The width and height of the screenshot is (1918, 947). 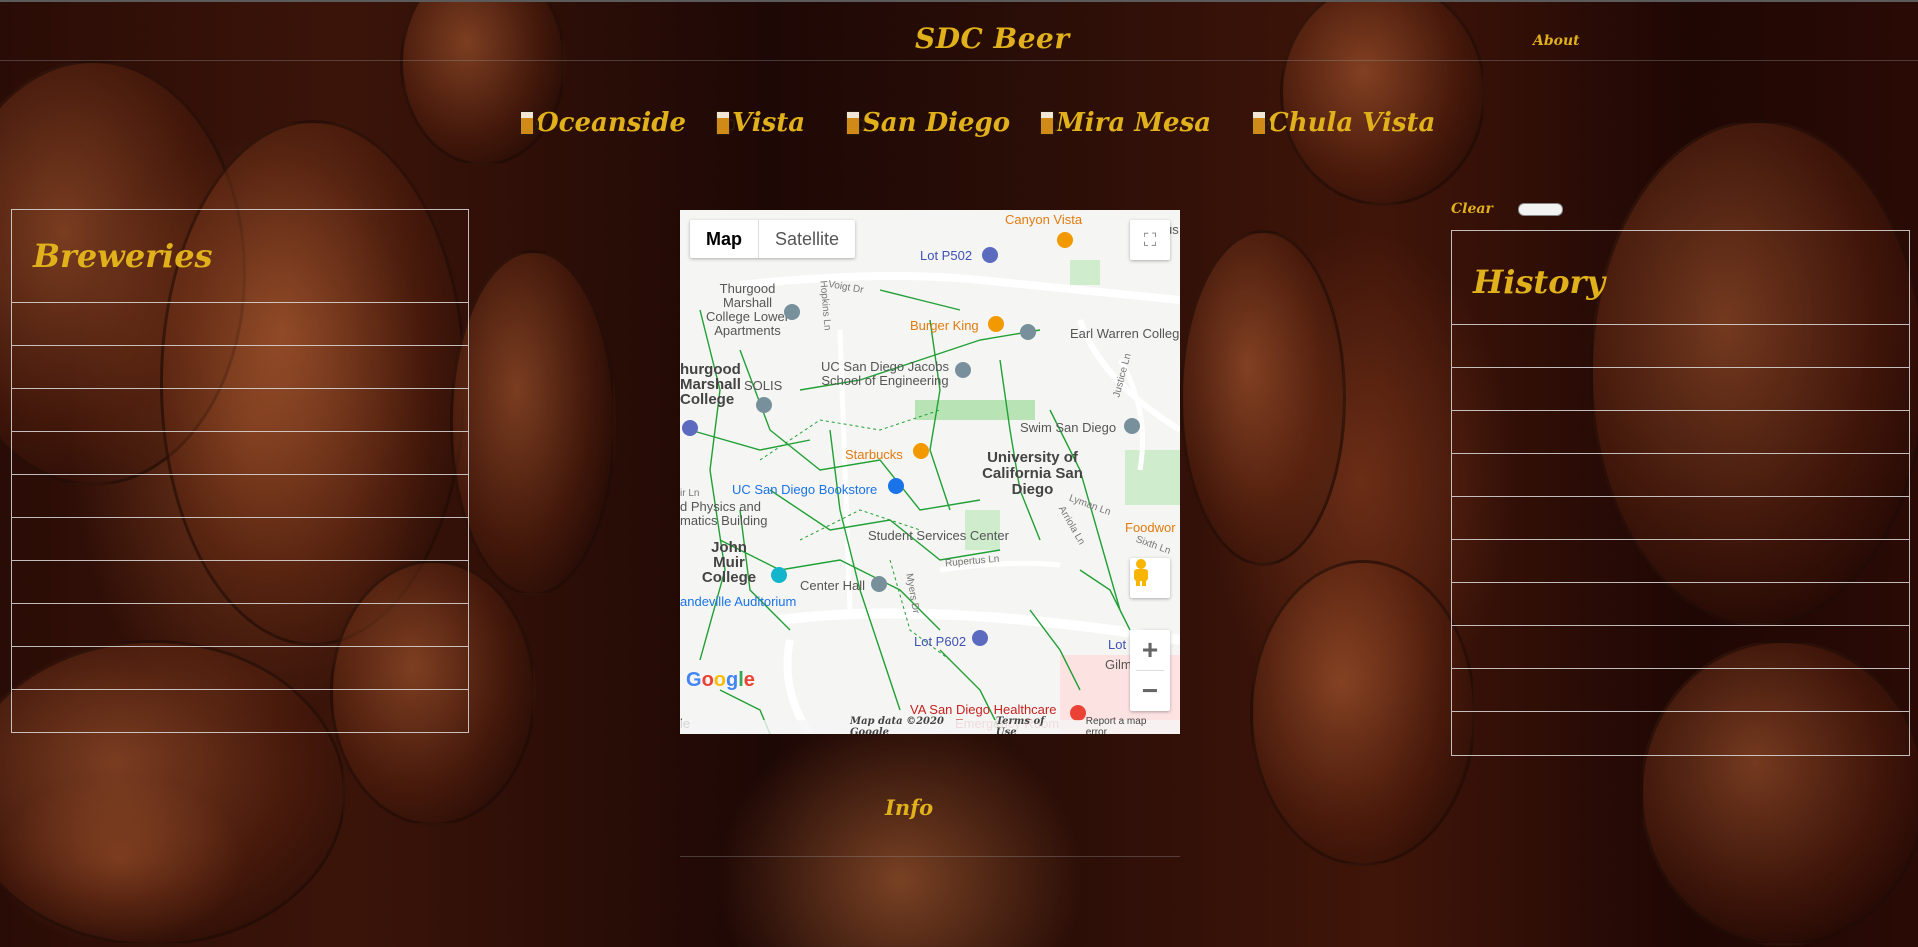 I want to click on map-label: University of California San Diego, so click(x=1032, y=473).